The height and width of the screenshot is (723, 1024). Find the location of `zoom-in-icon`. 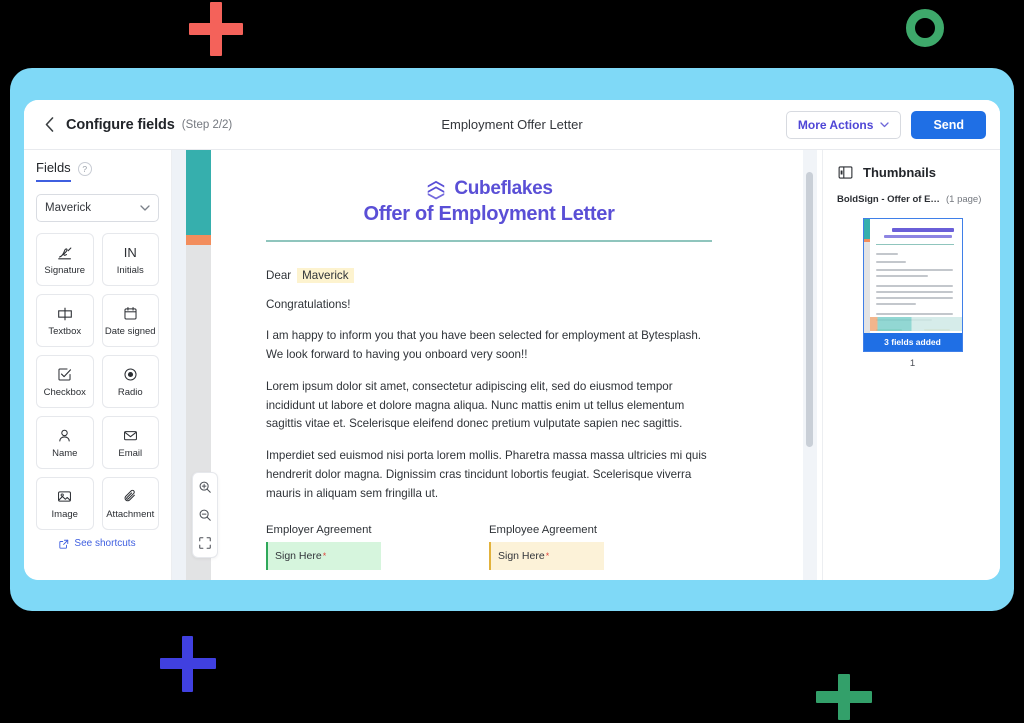

zoom-in-icon is located at coordinates (205, 487).